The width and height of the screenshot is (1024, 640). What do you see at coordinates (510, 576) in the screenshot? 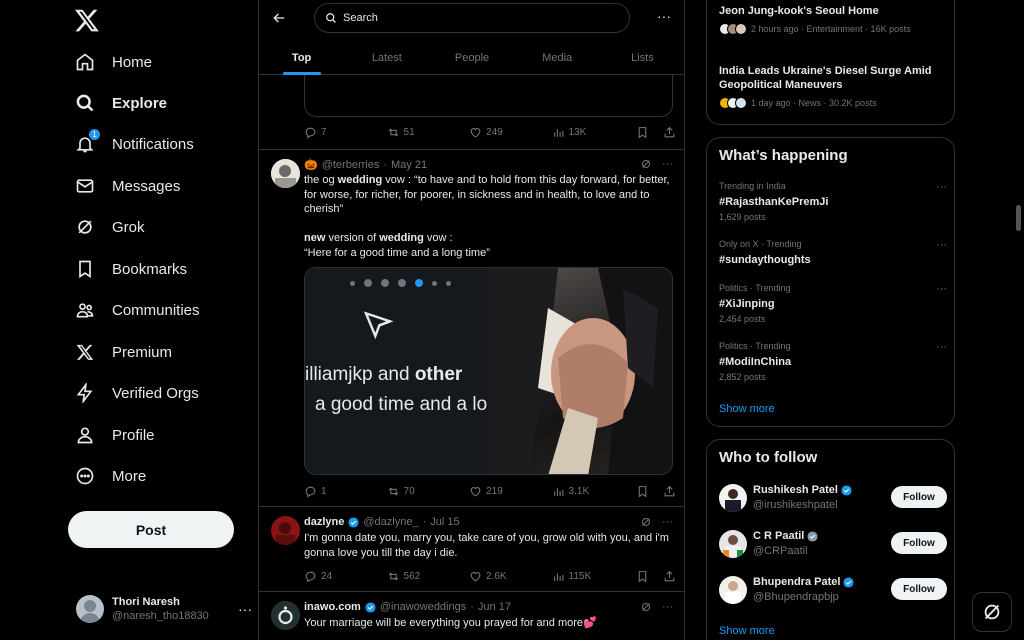
I see `like-button: 2.6K` at bounding box center [510, 576].